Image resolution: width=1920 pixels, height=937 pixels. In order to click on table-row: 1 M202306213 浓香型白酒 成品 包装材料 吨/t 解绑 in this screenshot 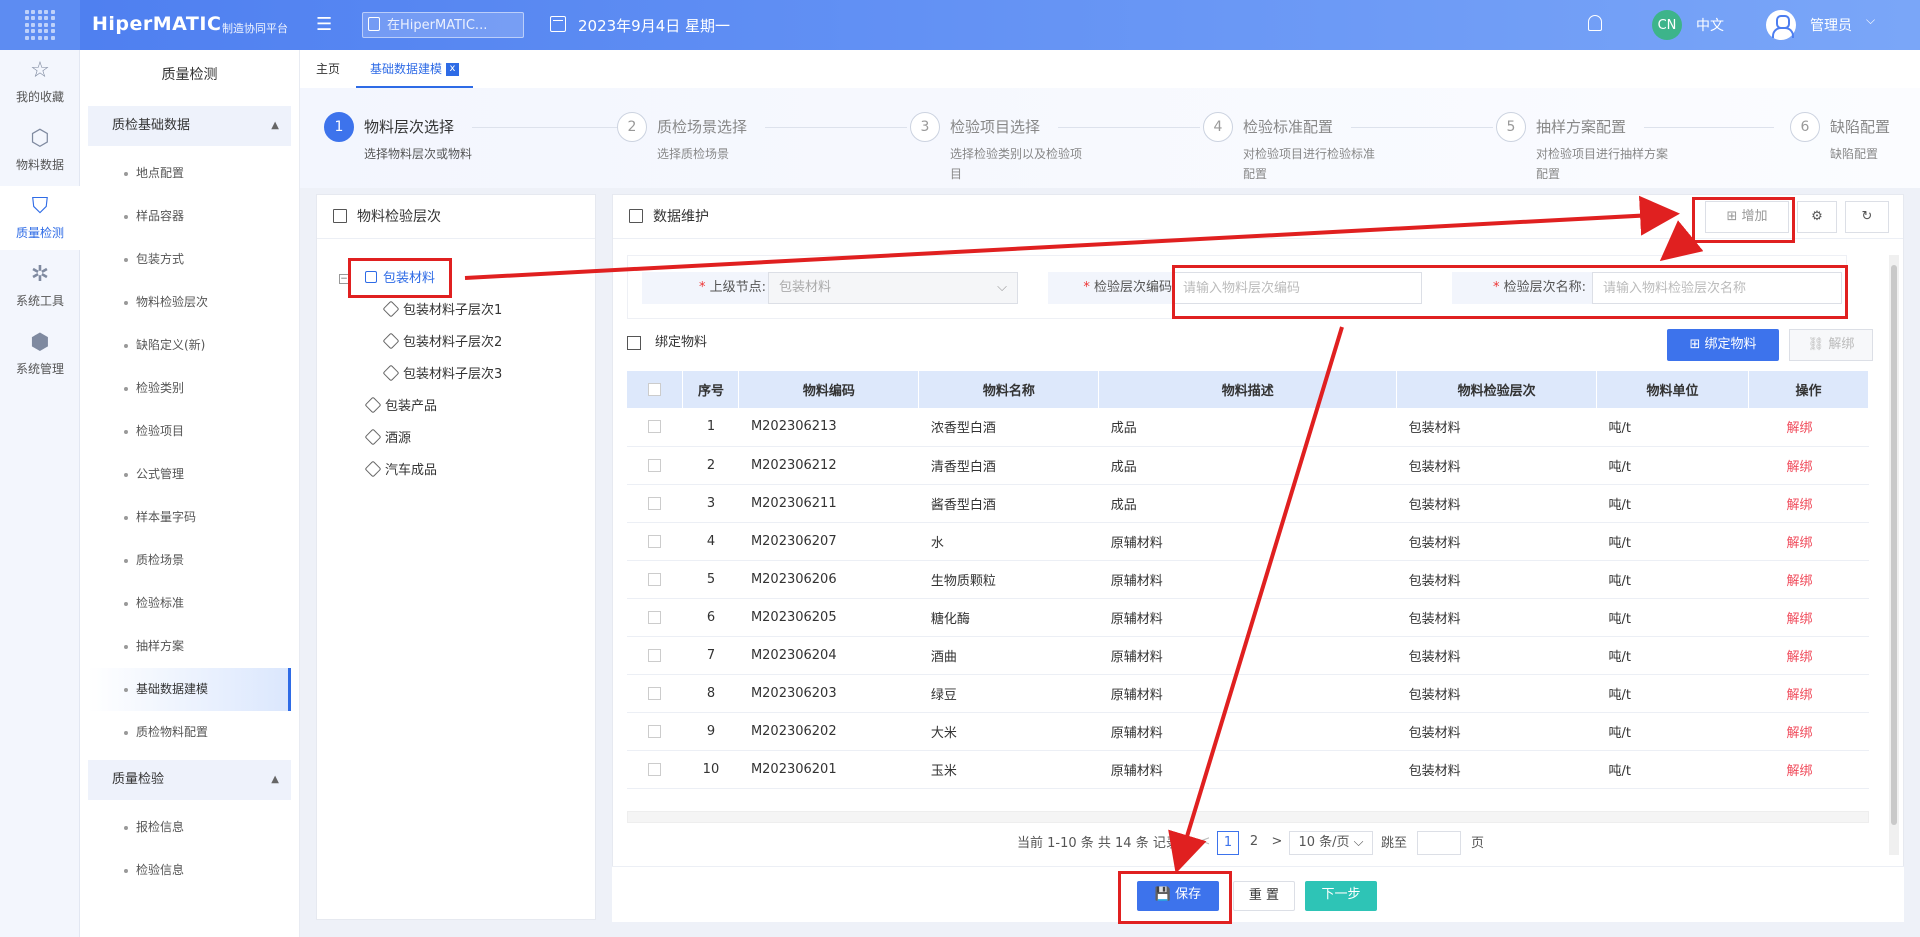, I will do `click(1248, 427)`.